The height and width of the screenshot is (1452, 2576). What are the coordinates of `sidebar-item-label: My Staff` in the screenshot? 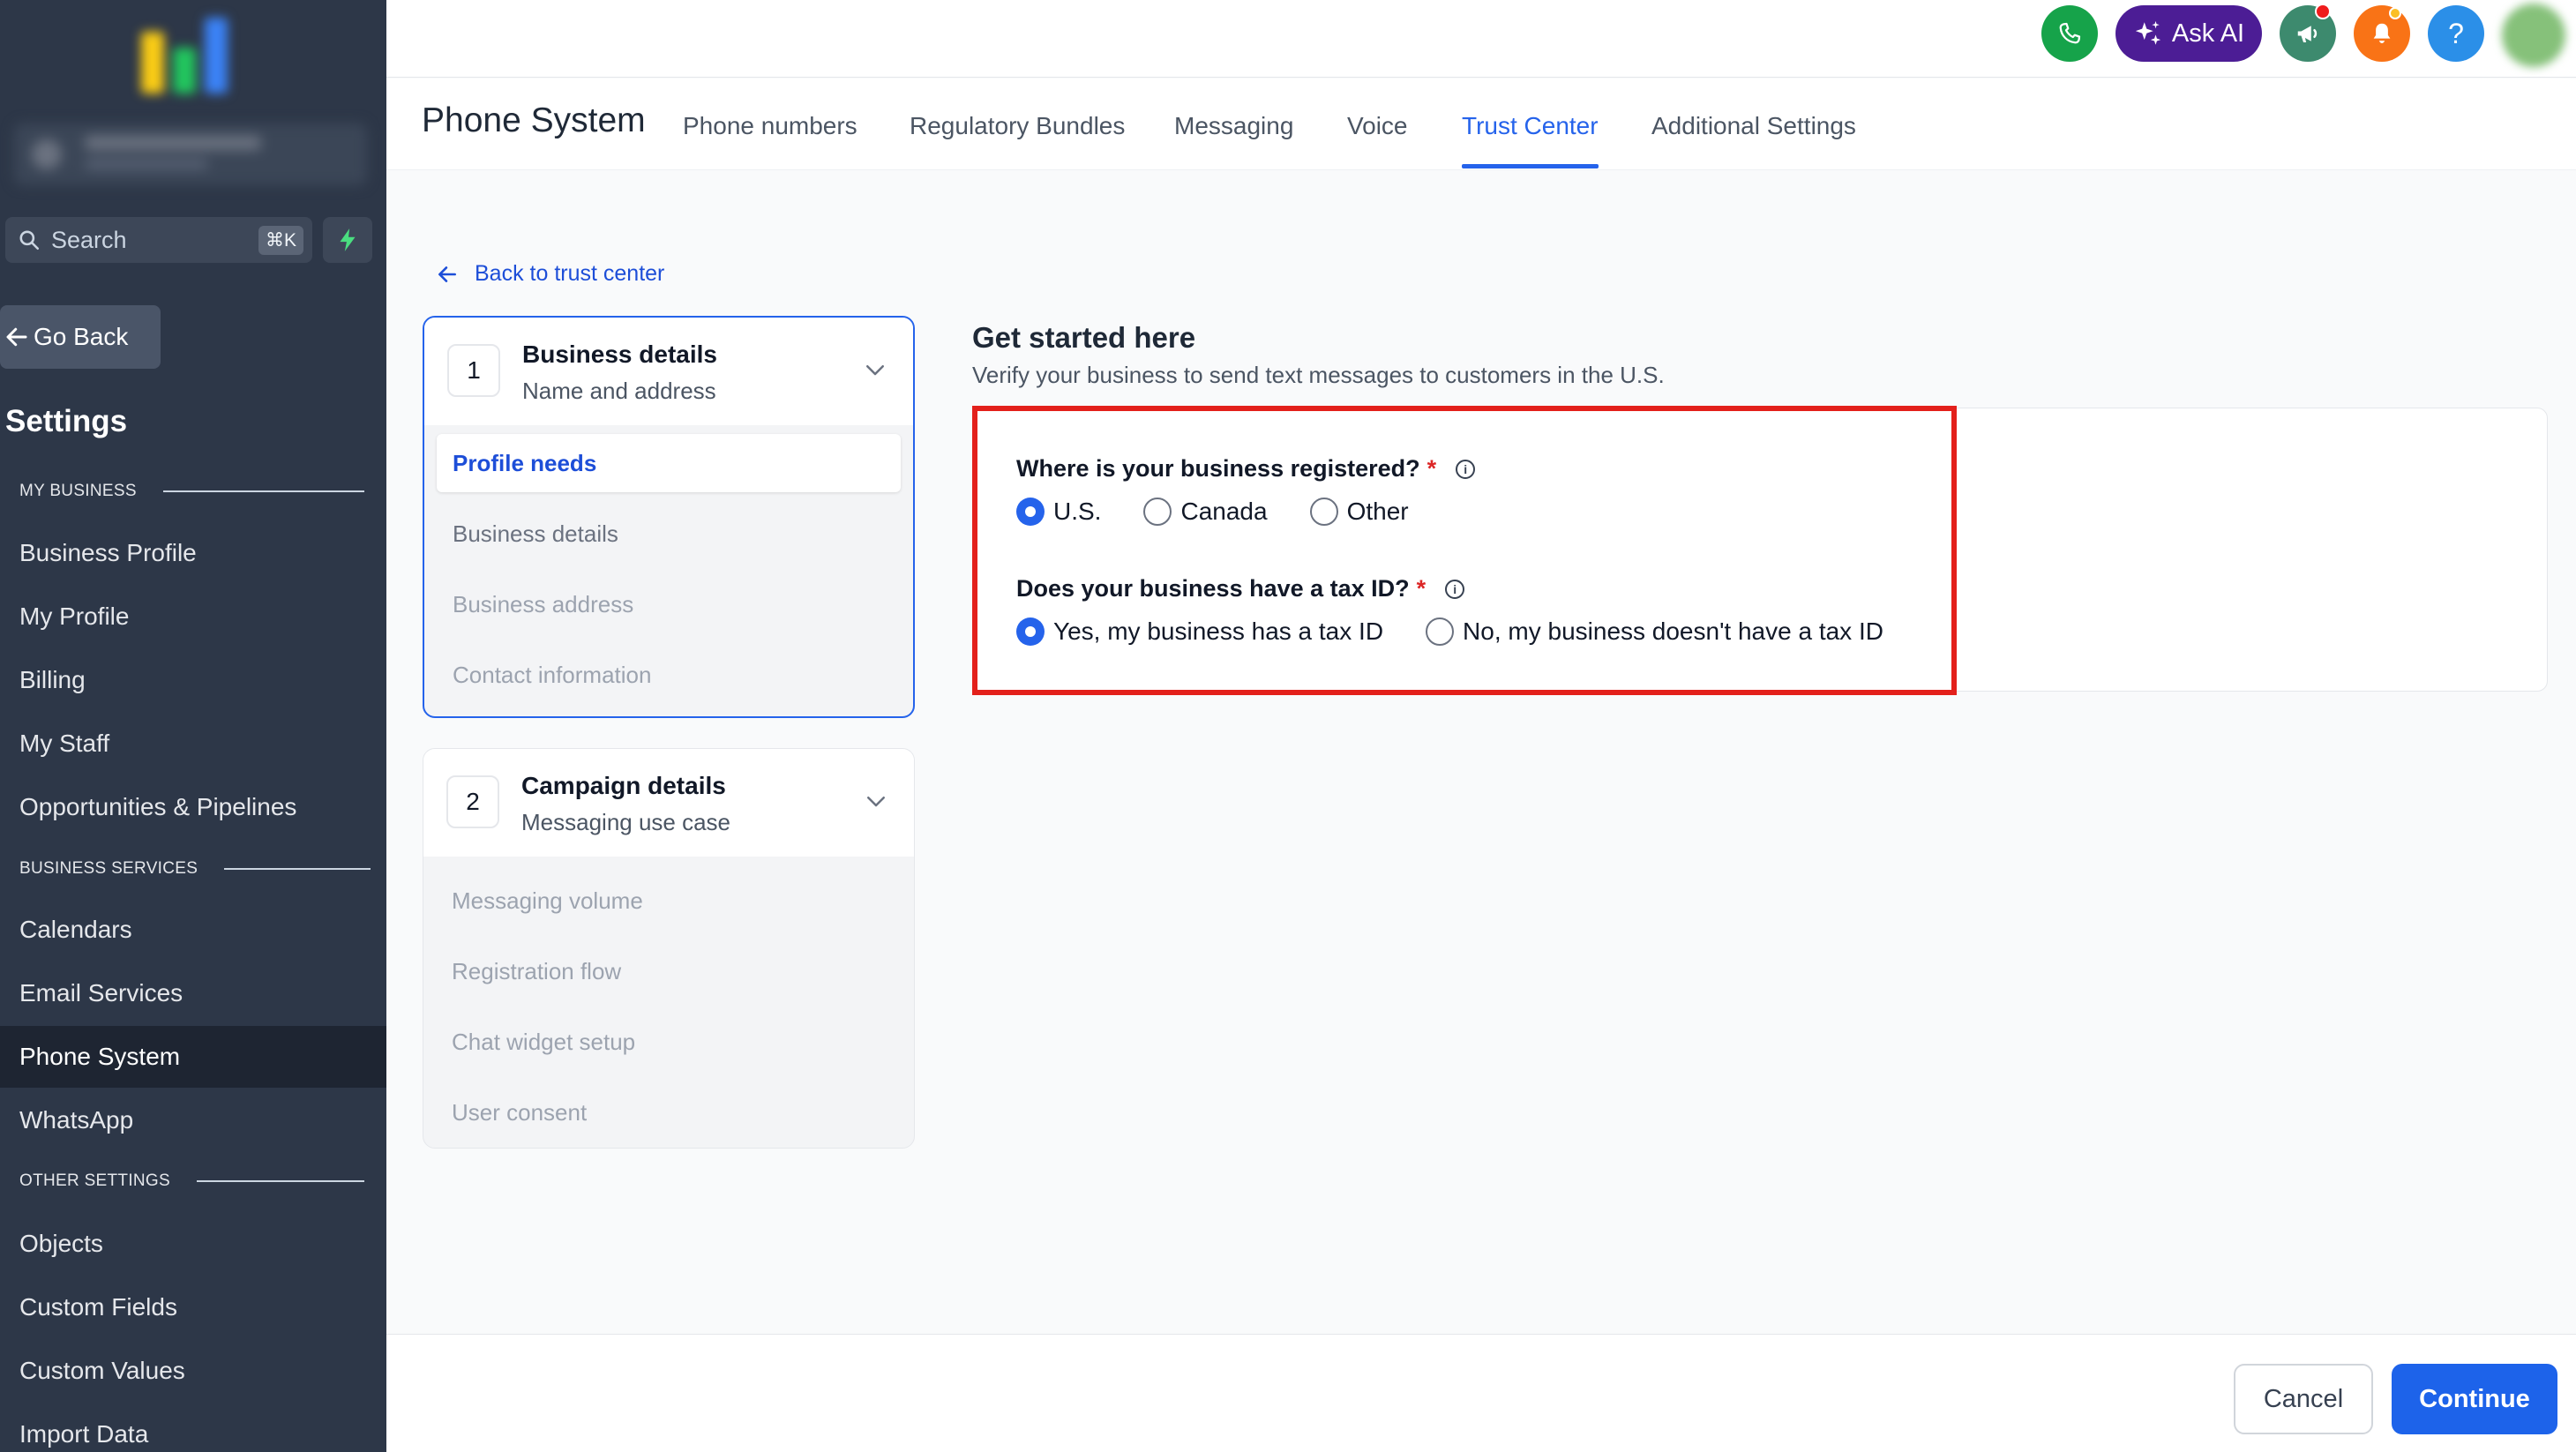 It's located at (65, 743).